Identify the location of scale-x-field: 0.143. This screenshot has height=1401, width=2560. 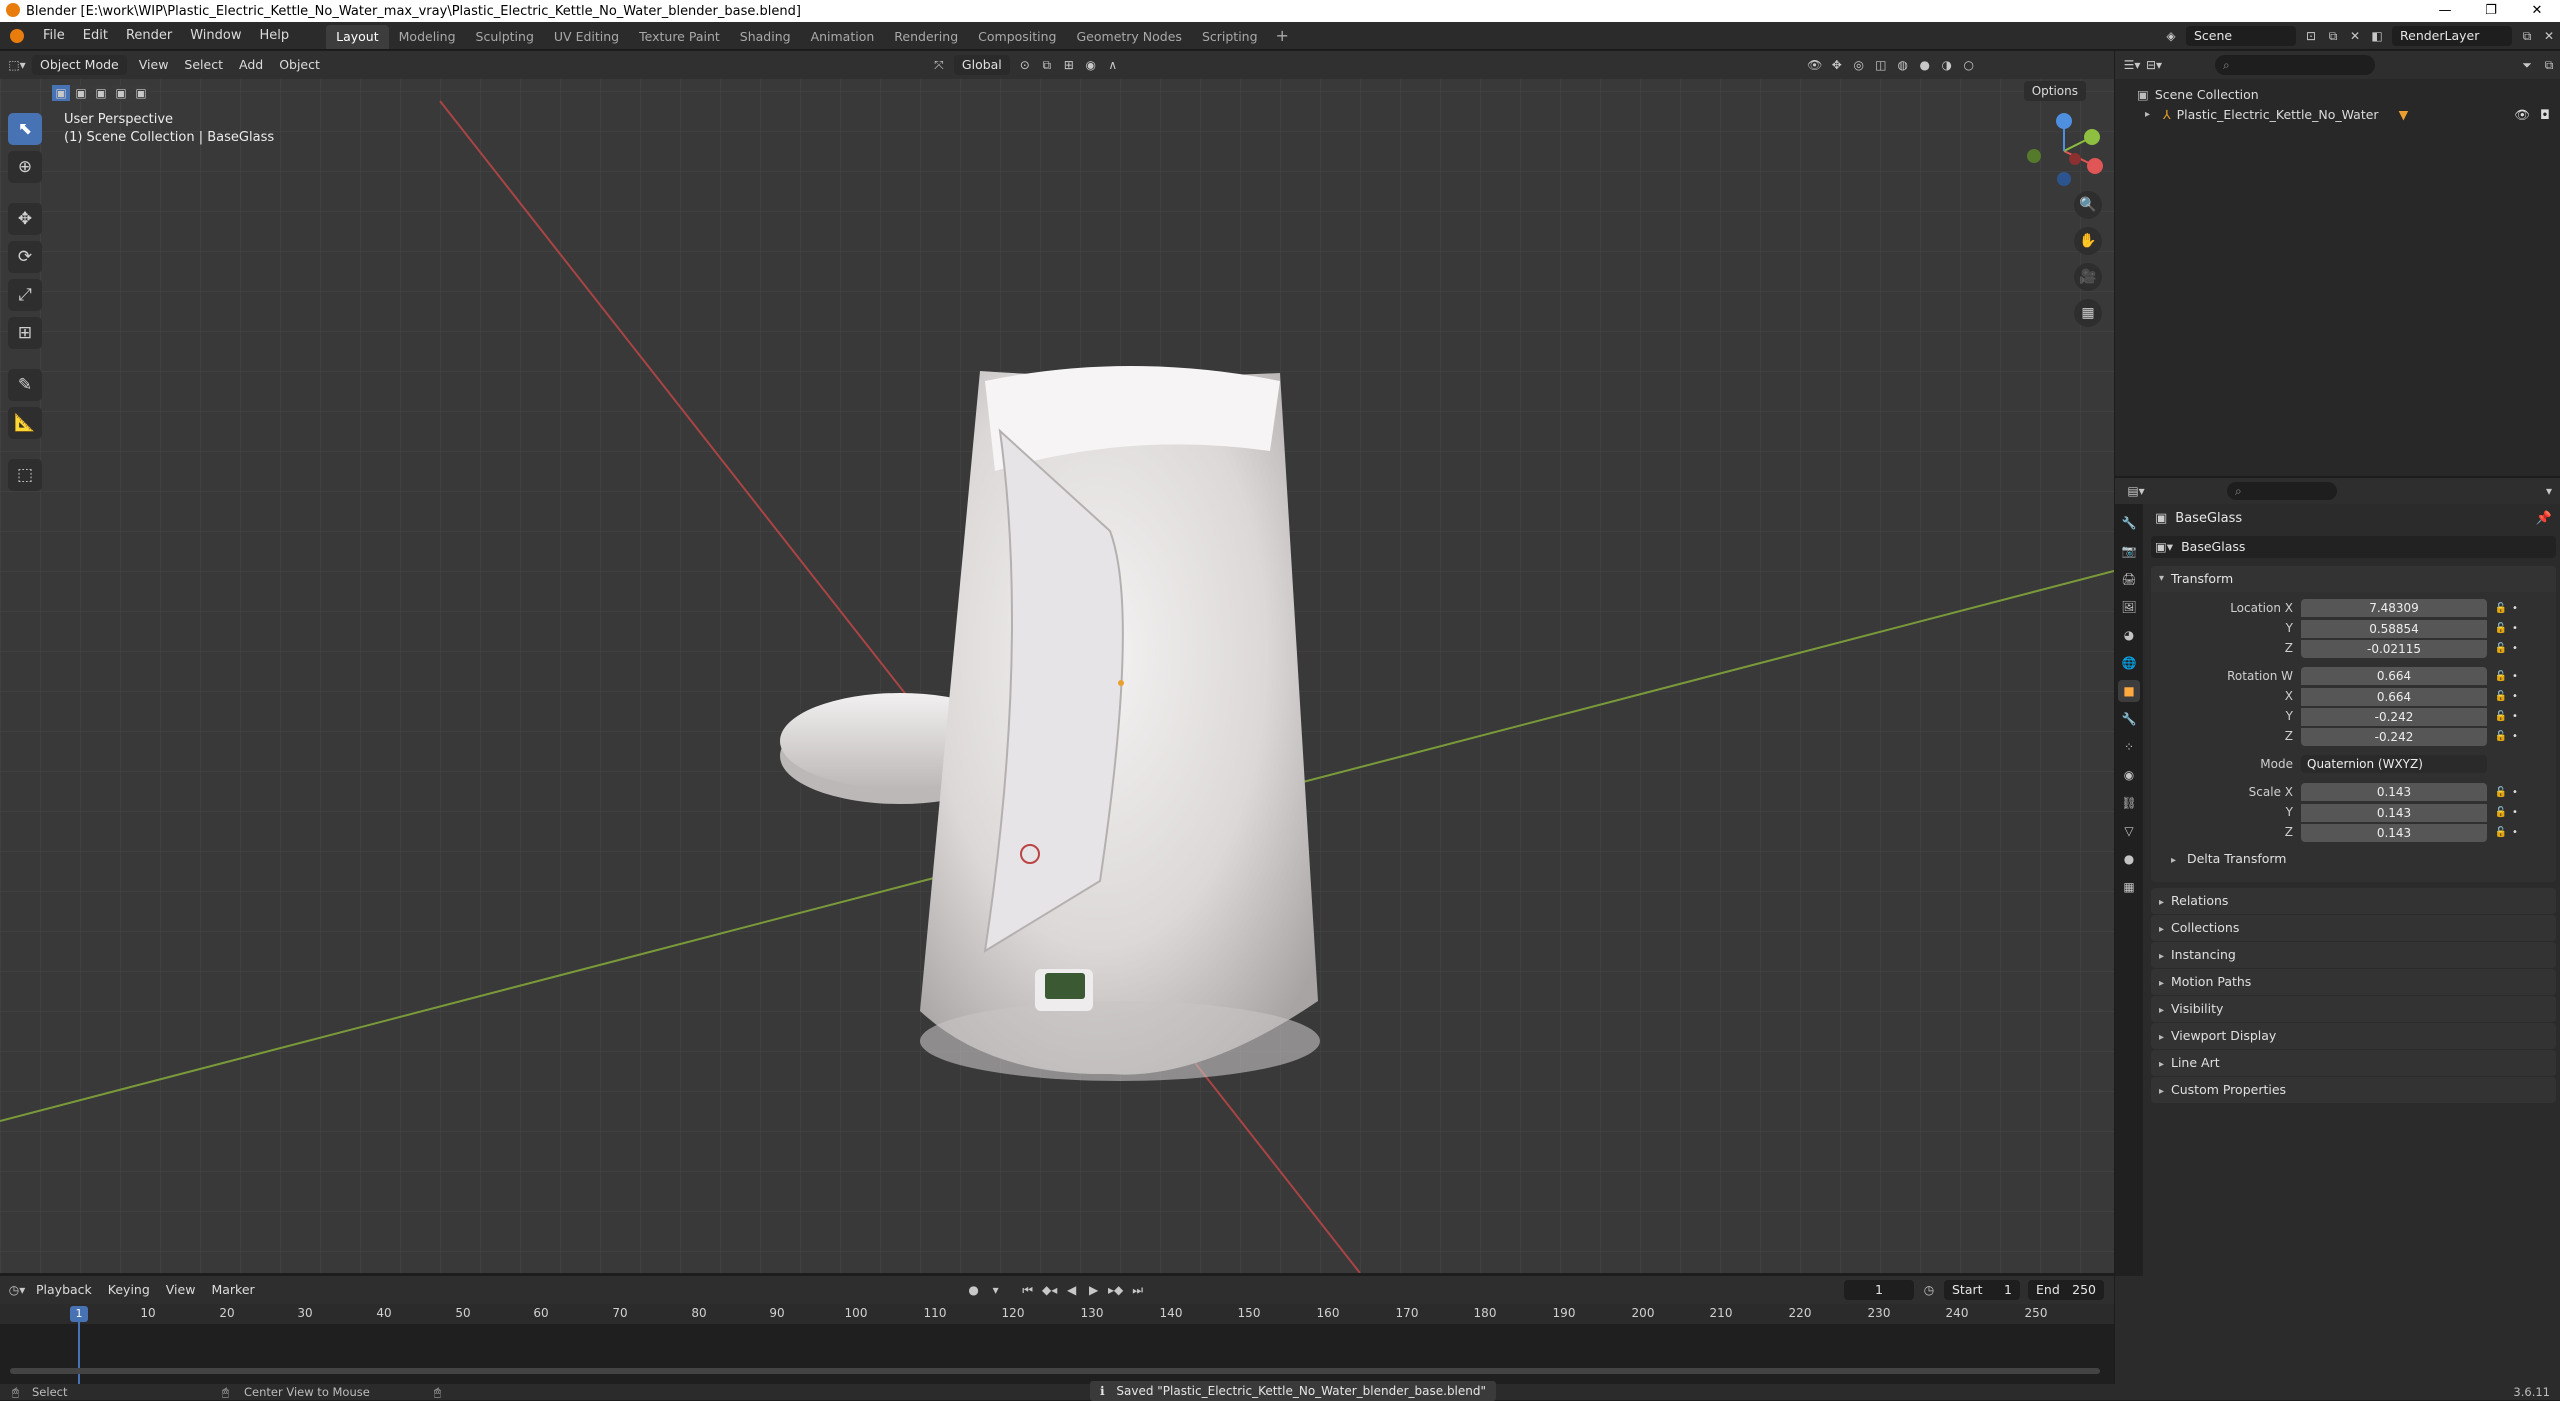
(2394, 792).